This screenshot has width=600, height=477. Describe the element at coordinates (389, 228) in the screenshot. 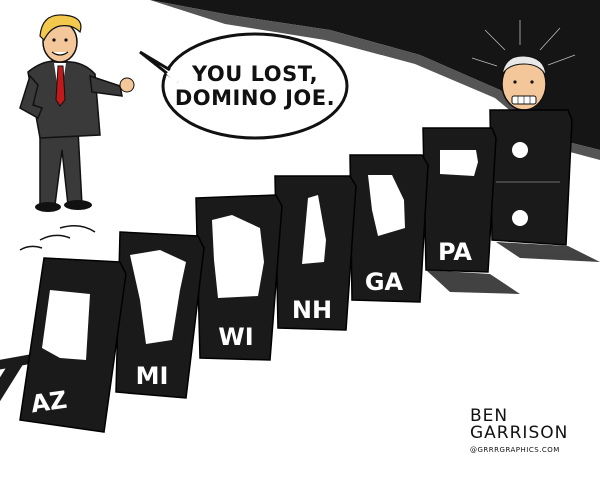

I see `domino-ga: GA` at that location.